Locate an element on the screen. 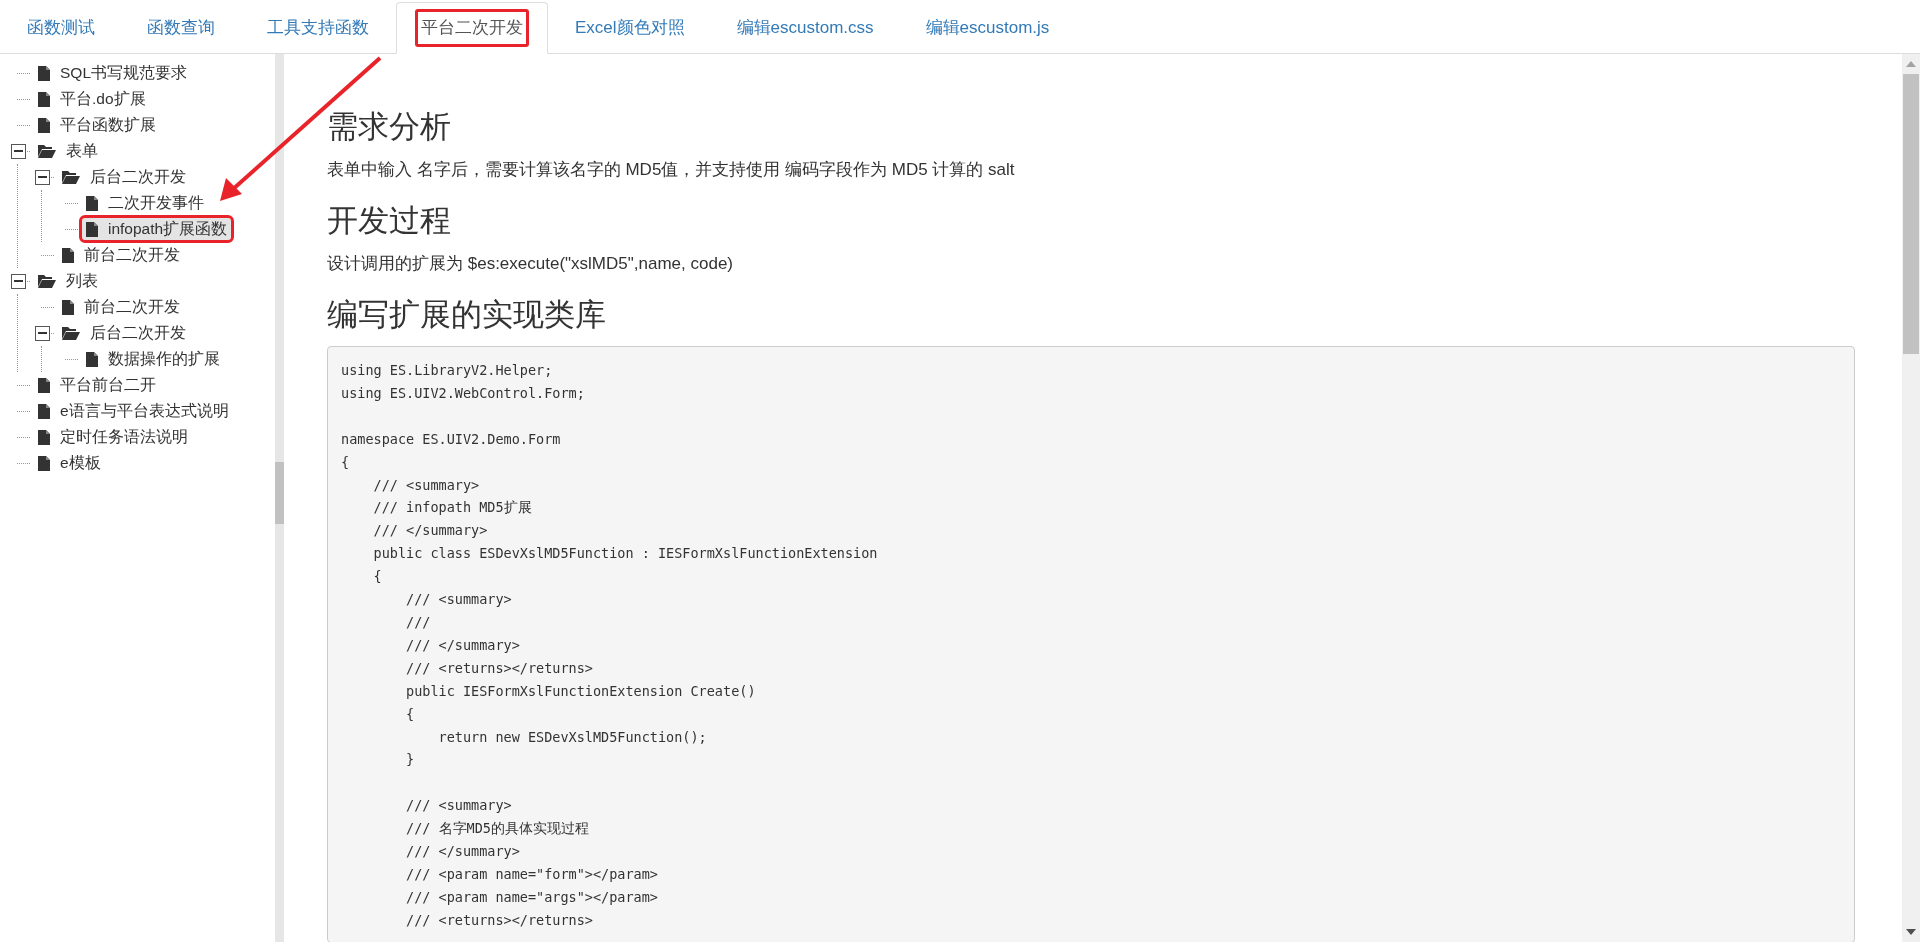 The image size is (1920, 942). tree-item: 数据操作的扩展 is located at coordinates (153, 359).